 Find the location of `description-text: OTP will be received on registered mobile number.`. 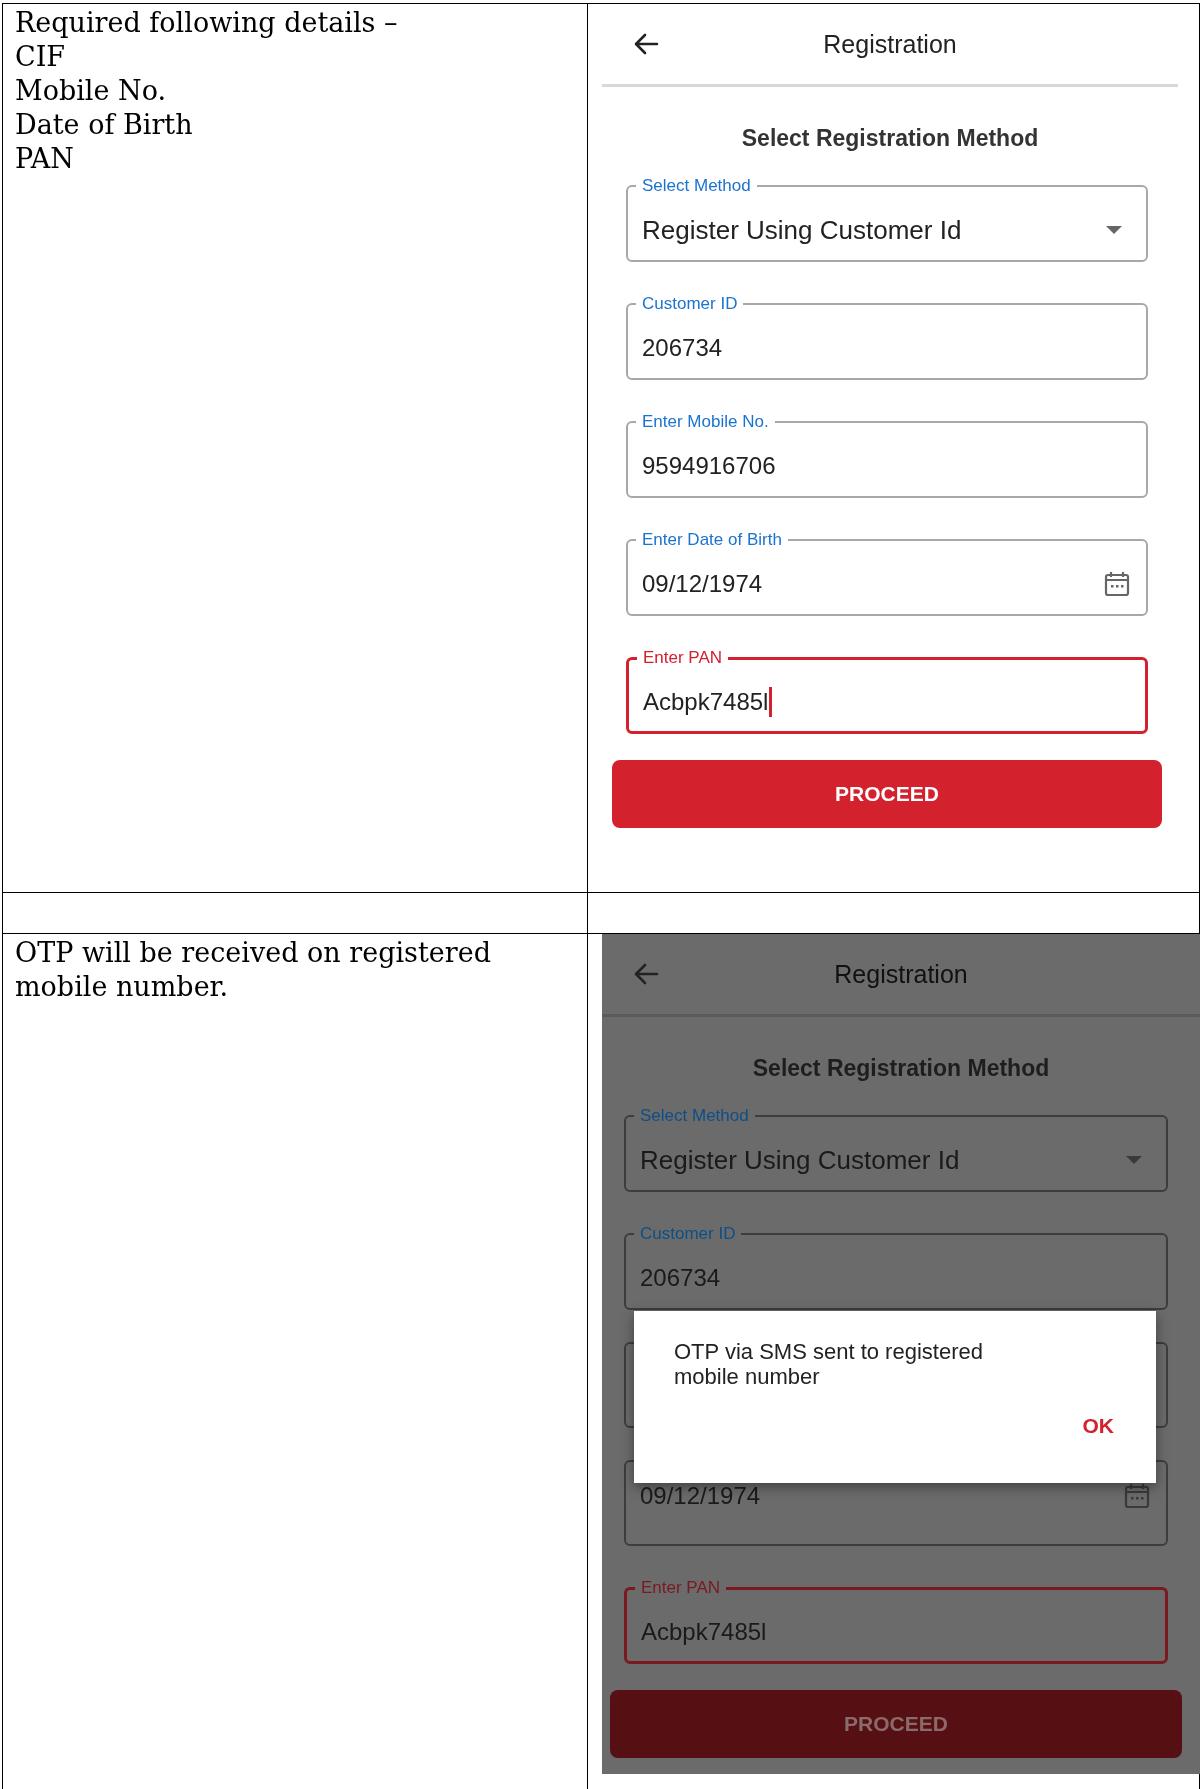

description-text: OTP will be received on registered mobile number. is located at coordinates (253, 970).